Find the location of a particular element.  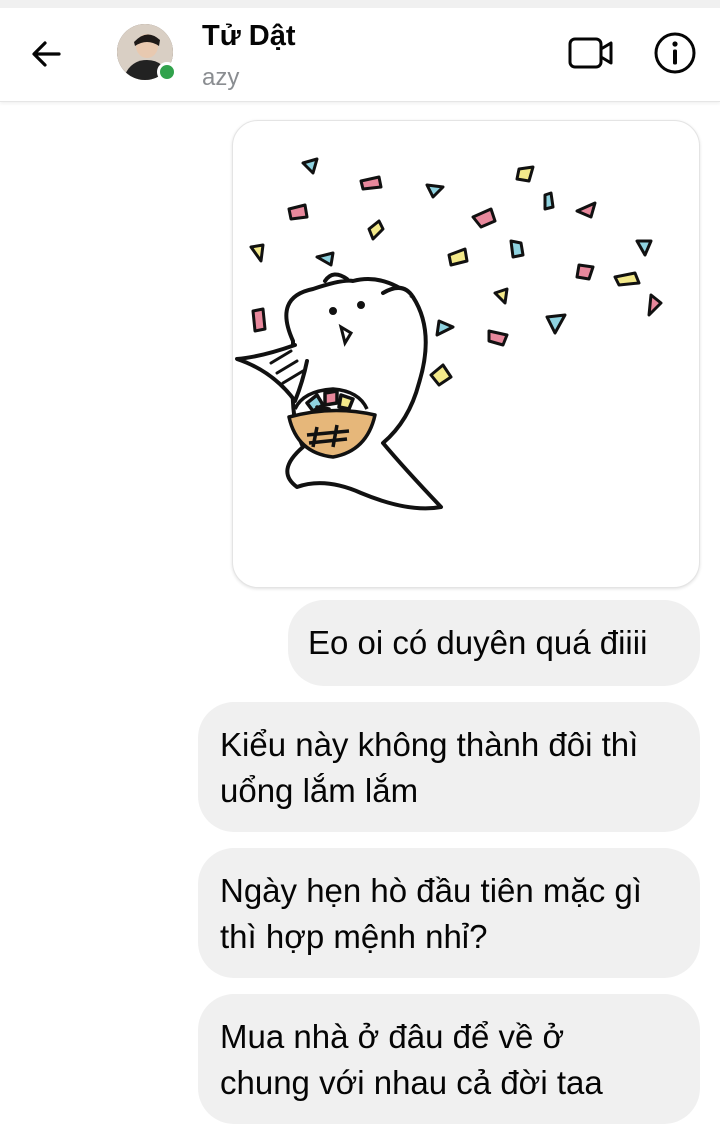

contact-name: Tử Dật is located at coordinates (249, 36).